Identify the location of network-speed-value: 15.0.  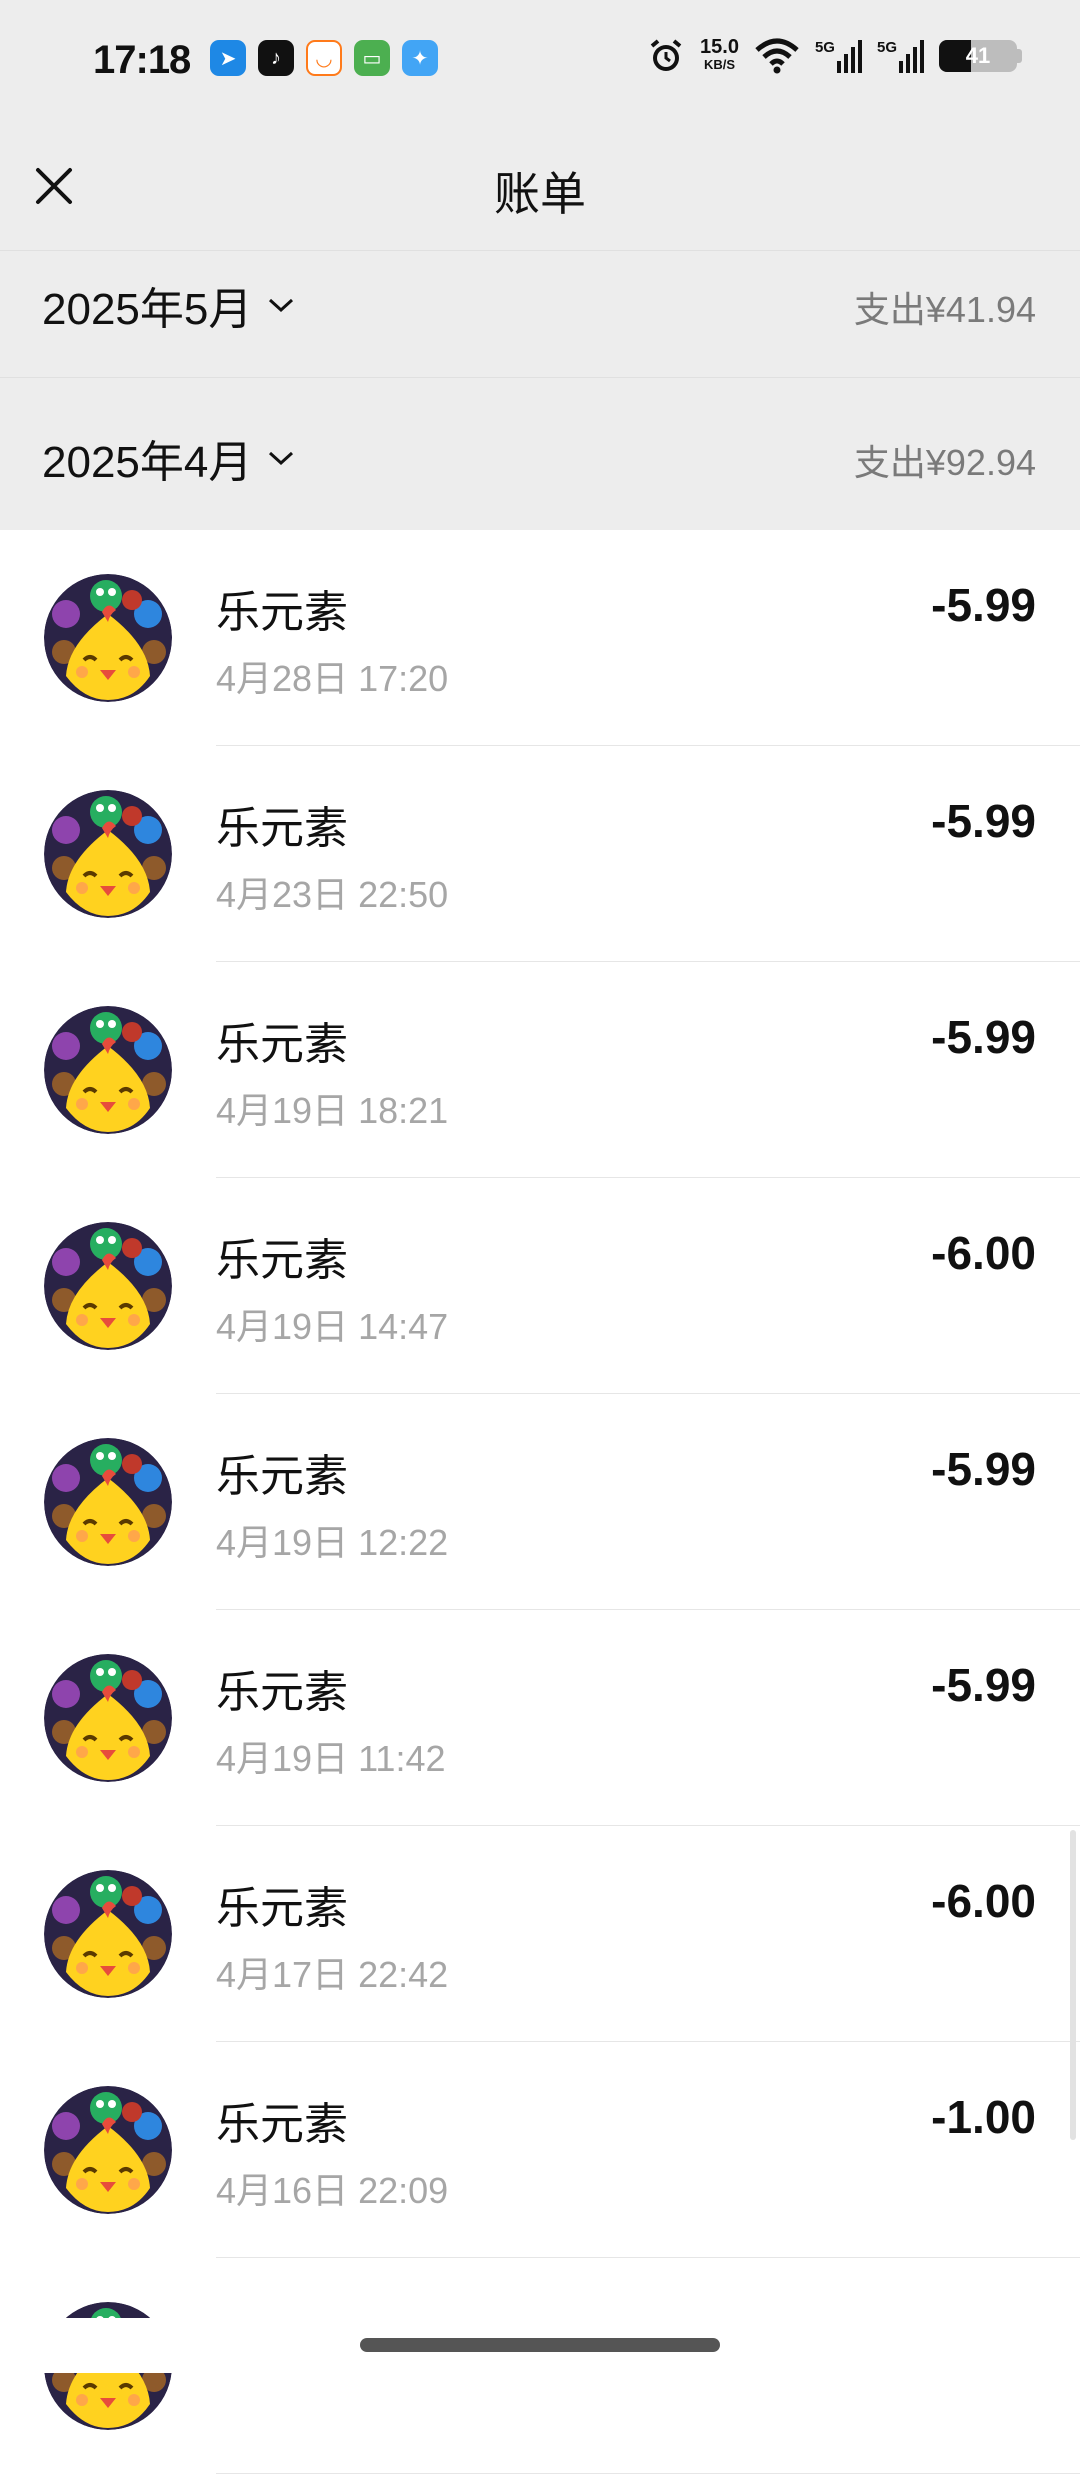
(719, 47).